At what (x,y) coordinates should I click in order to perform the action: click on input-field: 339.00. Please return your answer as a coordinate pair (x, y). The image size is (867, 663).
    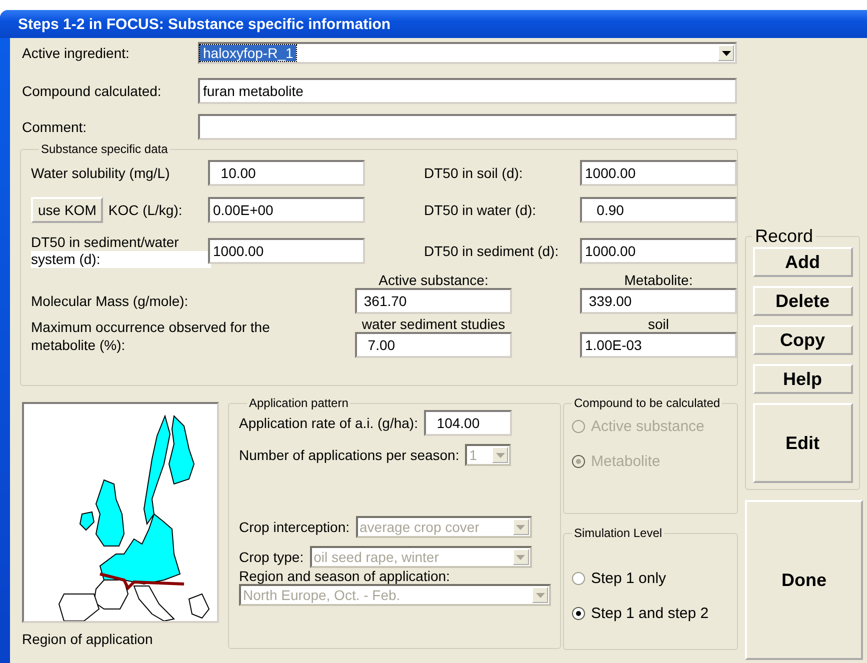
    Looking at the image, I should click on (658, 301).